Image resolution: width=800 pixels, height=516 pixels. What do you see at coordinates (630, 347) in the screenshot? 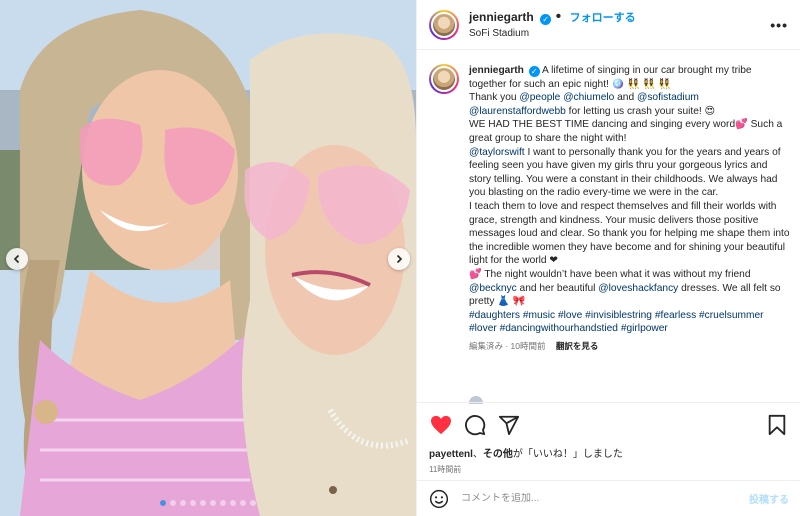
I see `caption-meta: 編集済み · 10時間前 翻訳を見る` at bounding box center [630, 347].